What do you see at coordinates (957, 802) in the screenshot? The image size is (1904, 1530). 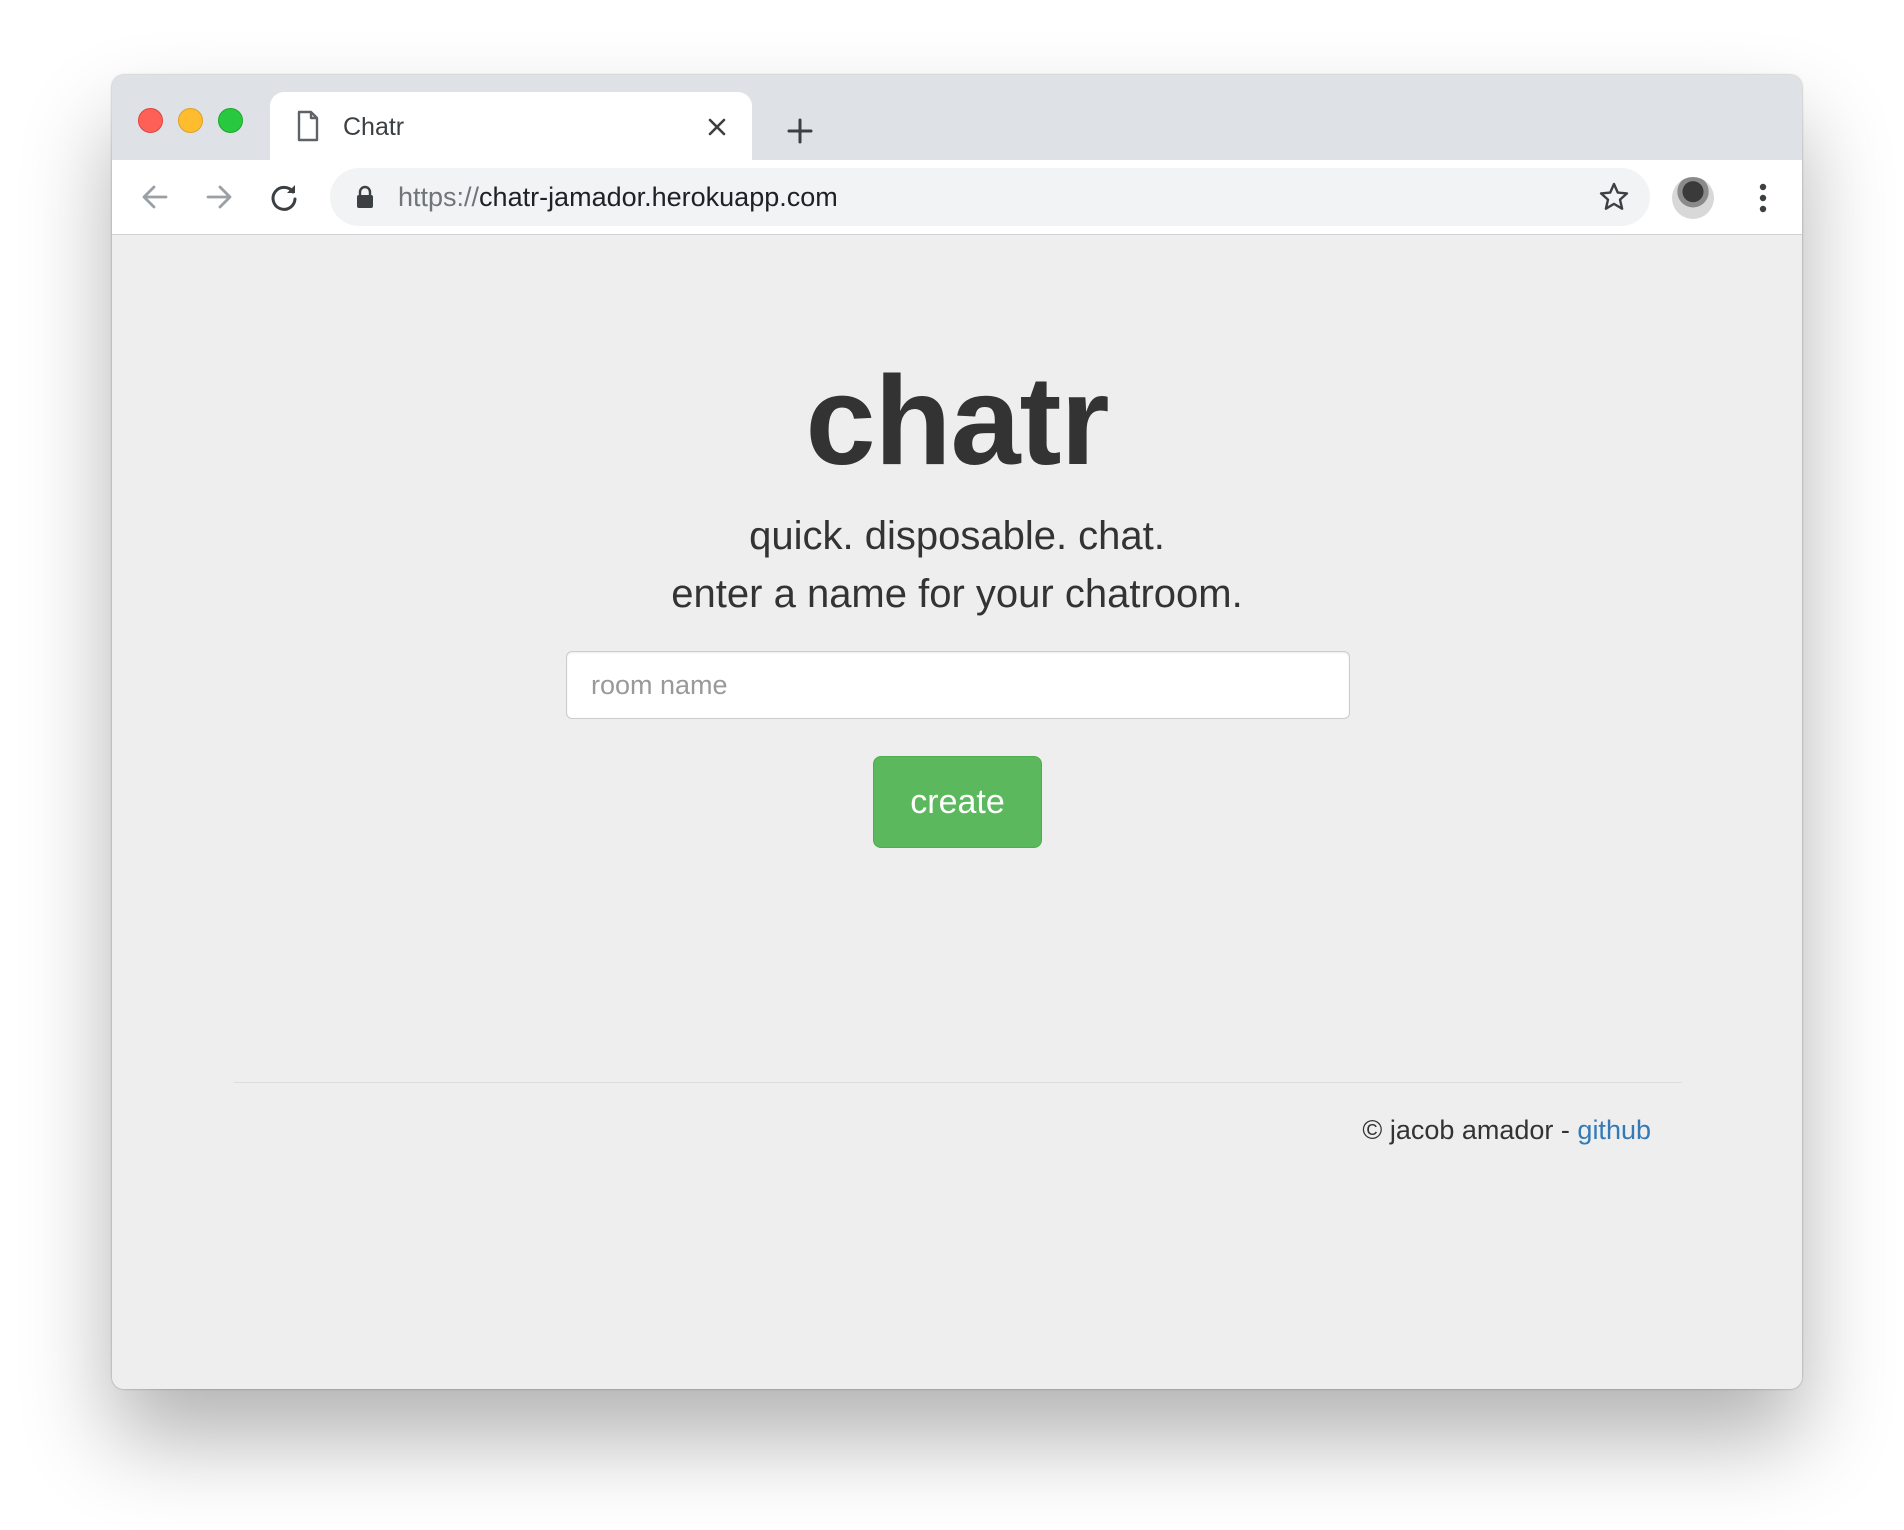 I see `create-button: create` at bounding box center [957, 802].